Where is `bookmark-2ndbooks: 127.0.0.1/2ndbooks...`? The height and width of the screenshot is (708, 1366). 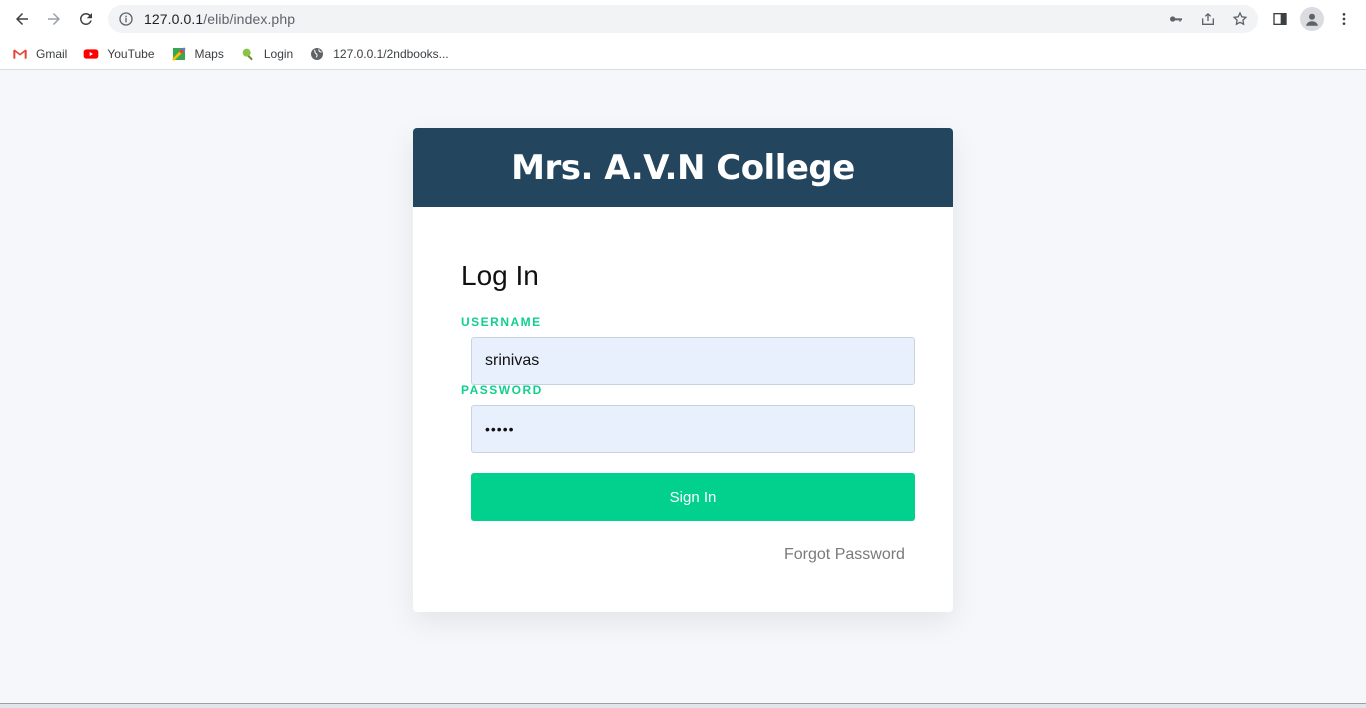 bookmark-2ndbooks: 127.0.0.1/2ndbooks... is located at coordinates (379, 54).